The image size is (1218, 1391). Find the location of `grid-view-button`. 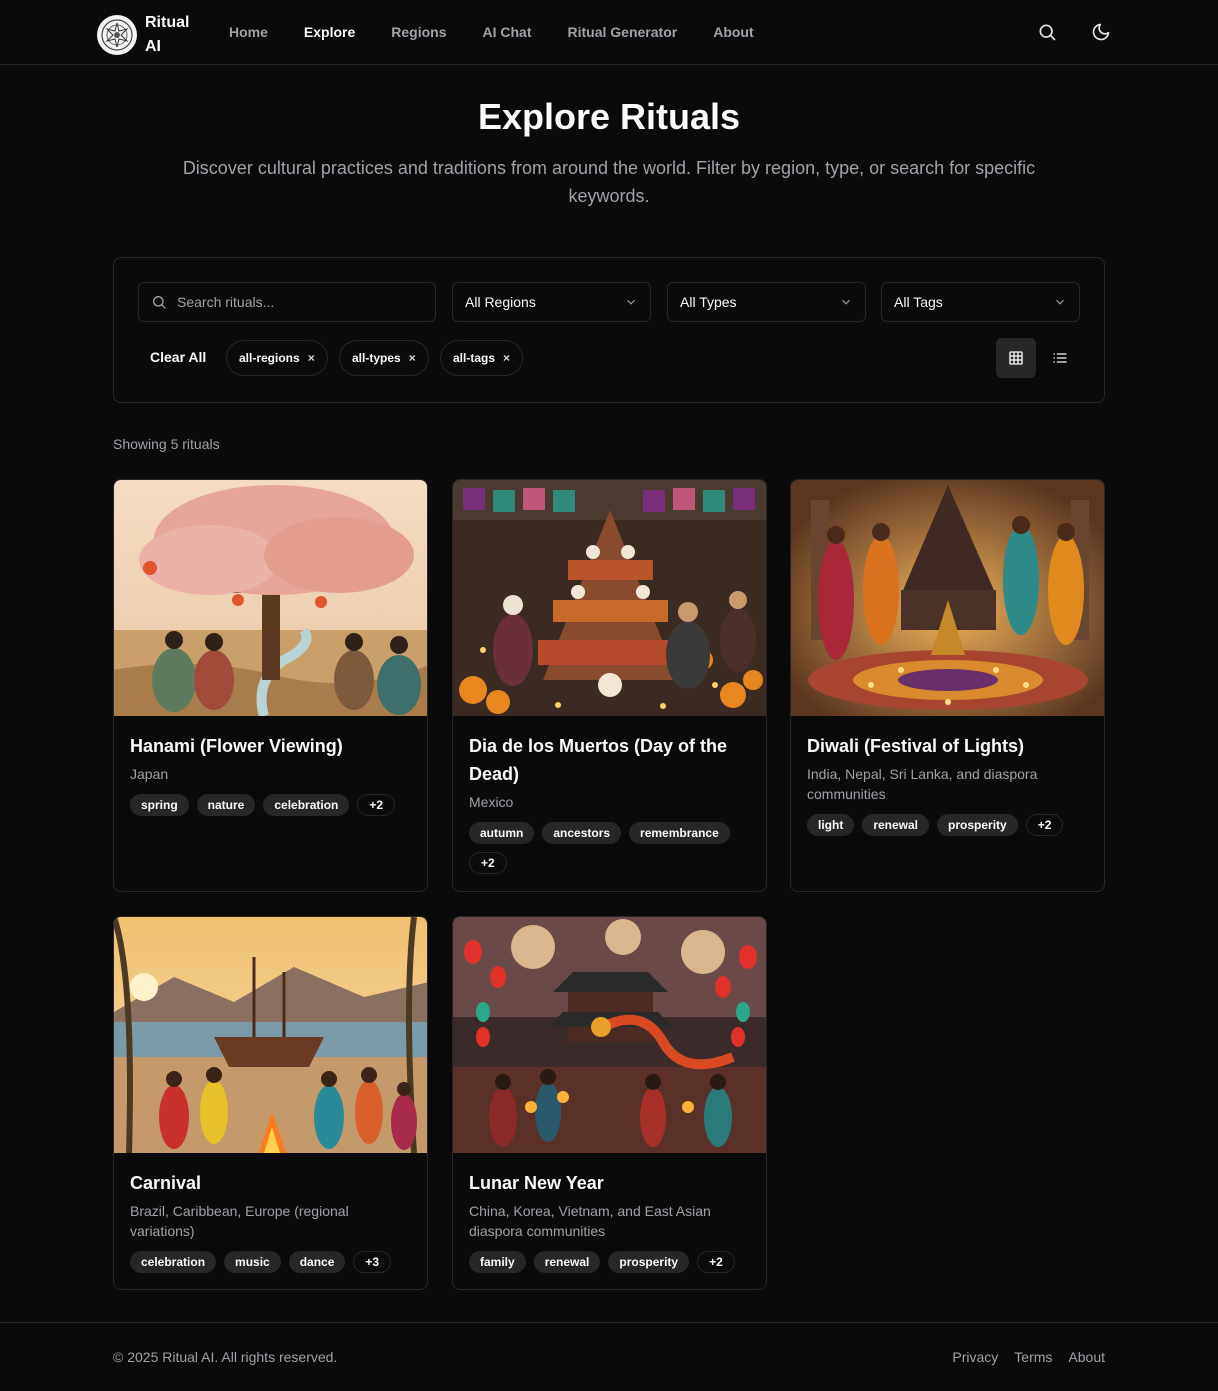

grid-view-button is located at coordinates (1016, 358).